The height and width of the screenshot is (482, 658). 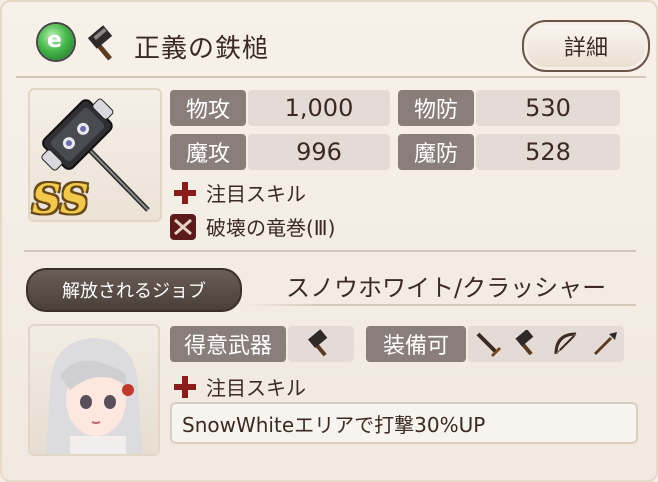 I want to click on favorite-weapon-label: 得意武器, so click(x=228, y=344).